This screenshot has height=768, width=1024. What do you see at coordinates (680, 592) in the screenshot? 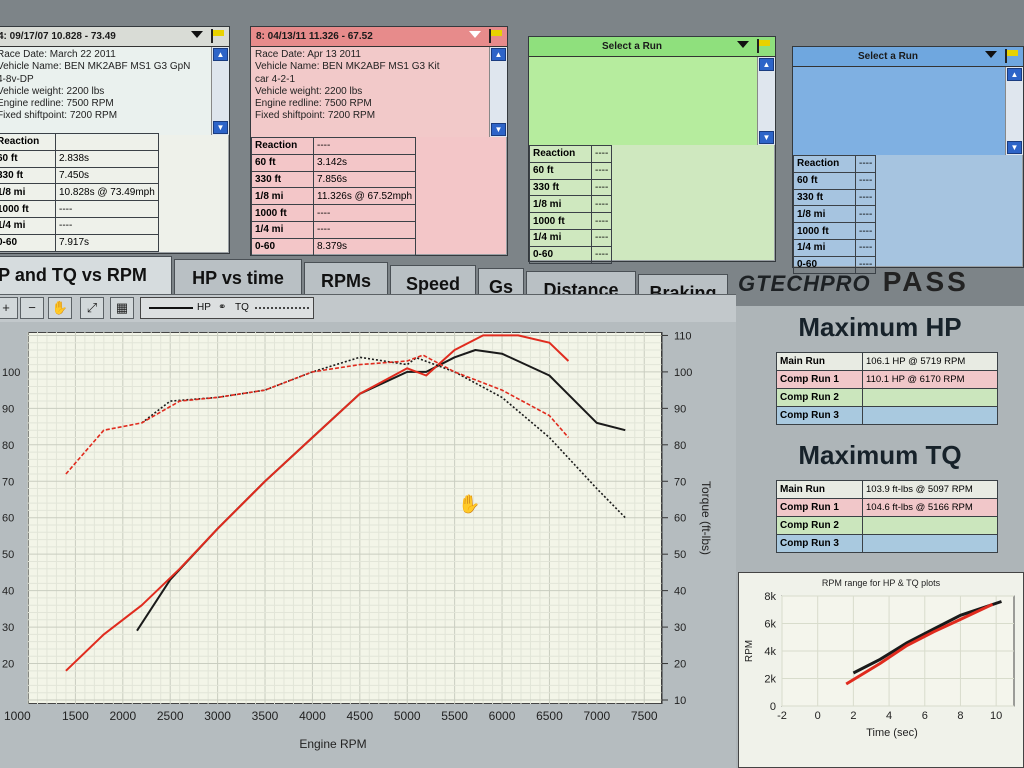
I see `y-right-tick-label: 40` at bounding box center [680, 592].